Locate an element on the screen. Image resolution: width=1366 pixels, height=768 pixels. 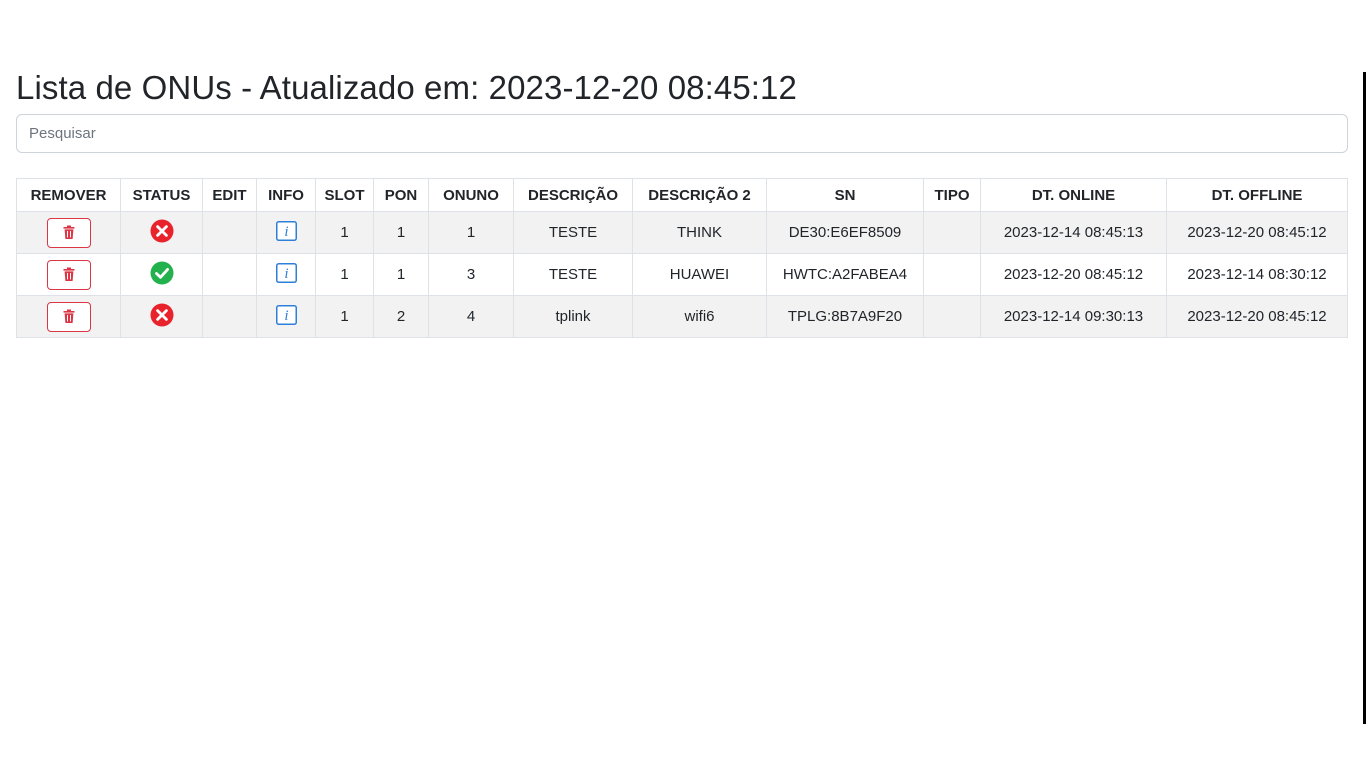
cell-onuno: 3 is located at coordinates (471, 274).